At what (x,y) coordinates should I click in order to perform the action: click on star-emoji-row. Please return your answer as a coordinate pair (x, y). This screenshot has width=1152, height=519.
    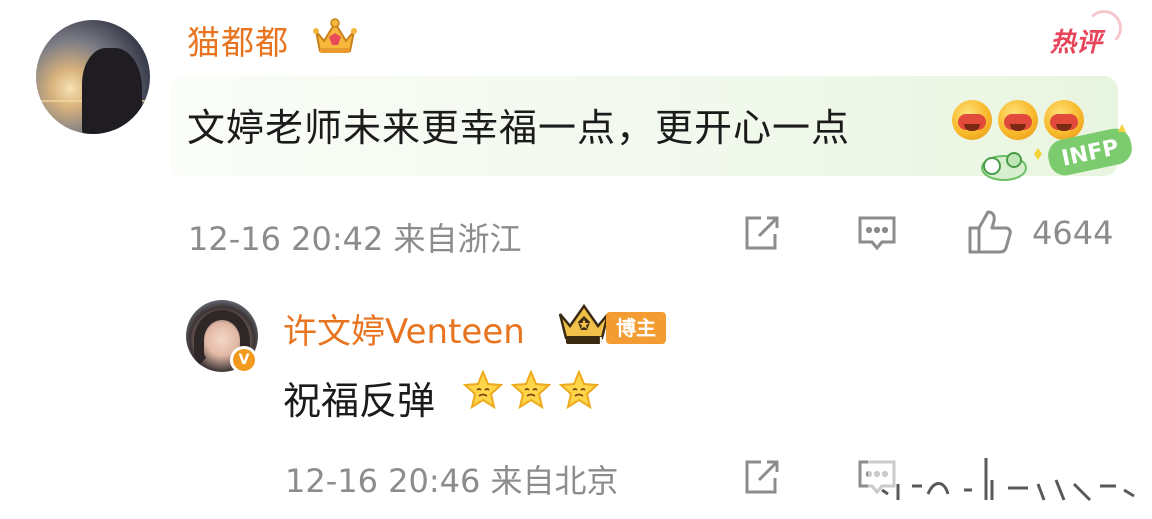
    Looking at the image, I should click on (531, 390).